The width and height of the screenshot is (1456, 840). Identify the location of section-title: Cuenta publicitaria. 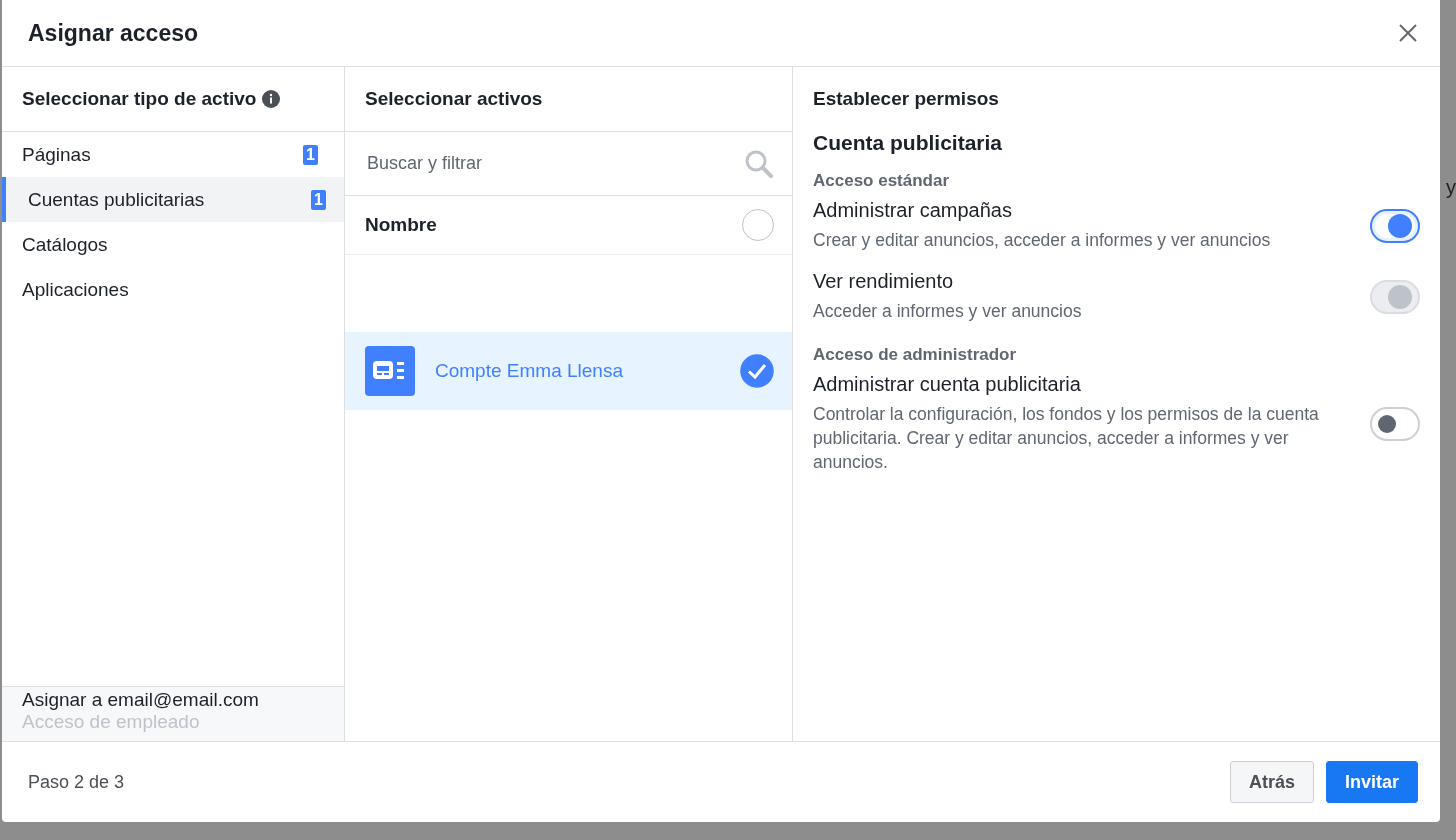
(908, 143).